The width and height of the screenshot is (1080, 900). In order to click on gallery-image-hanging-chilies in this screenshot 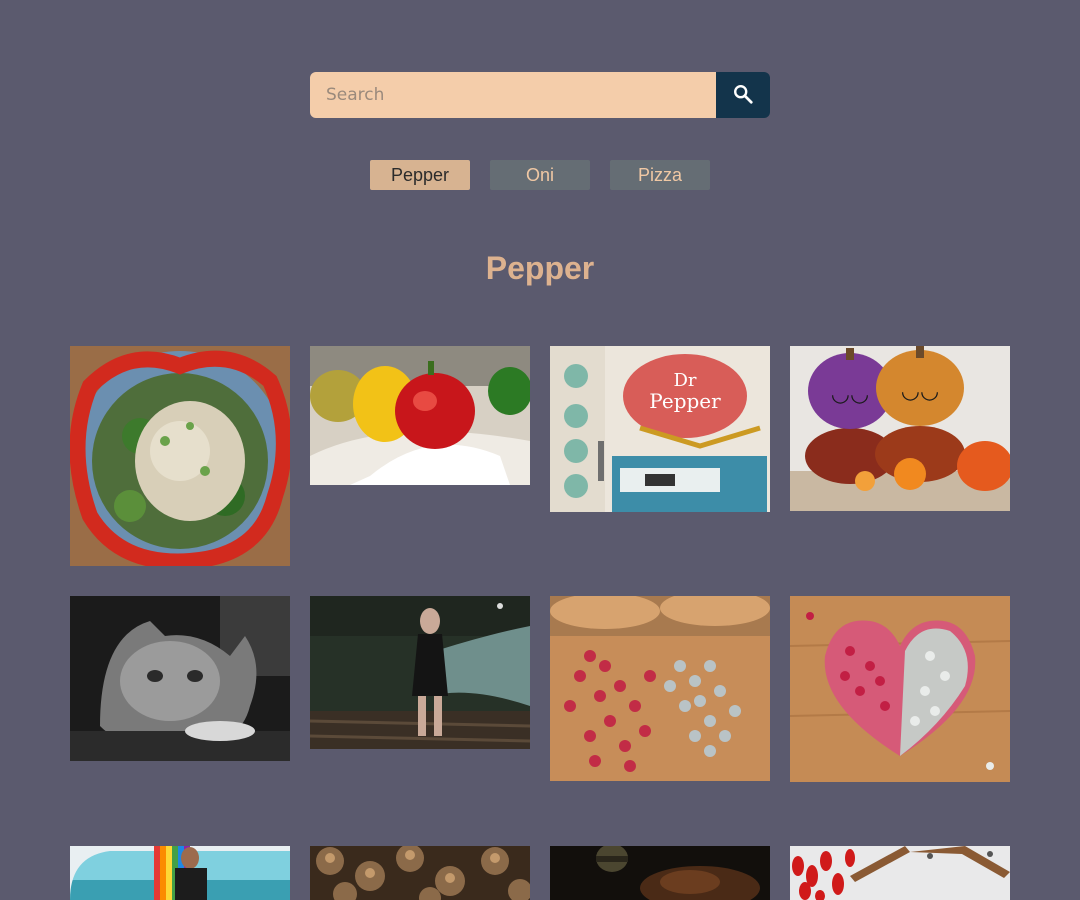, I will do `click(900, 873)`.